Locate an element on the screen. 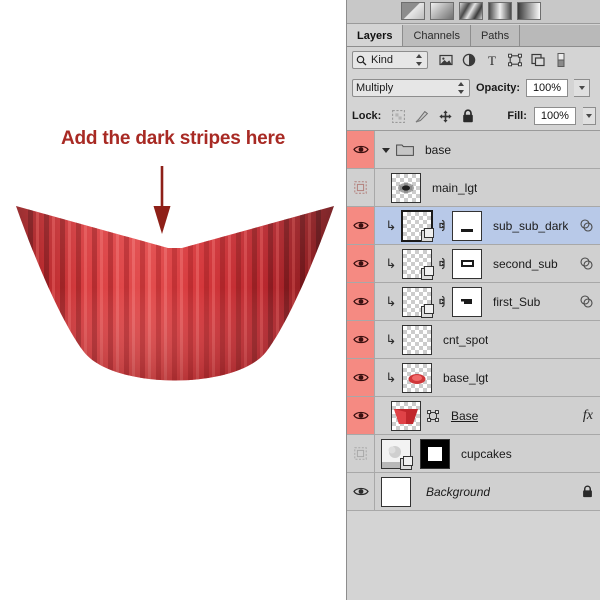 This screenshot has height=600, width=600. fill-input: 100% is located at coordinates (554, 116).